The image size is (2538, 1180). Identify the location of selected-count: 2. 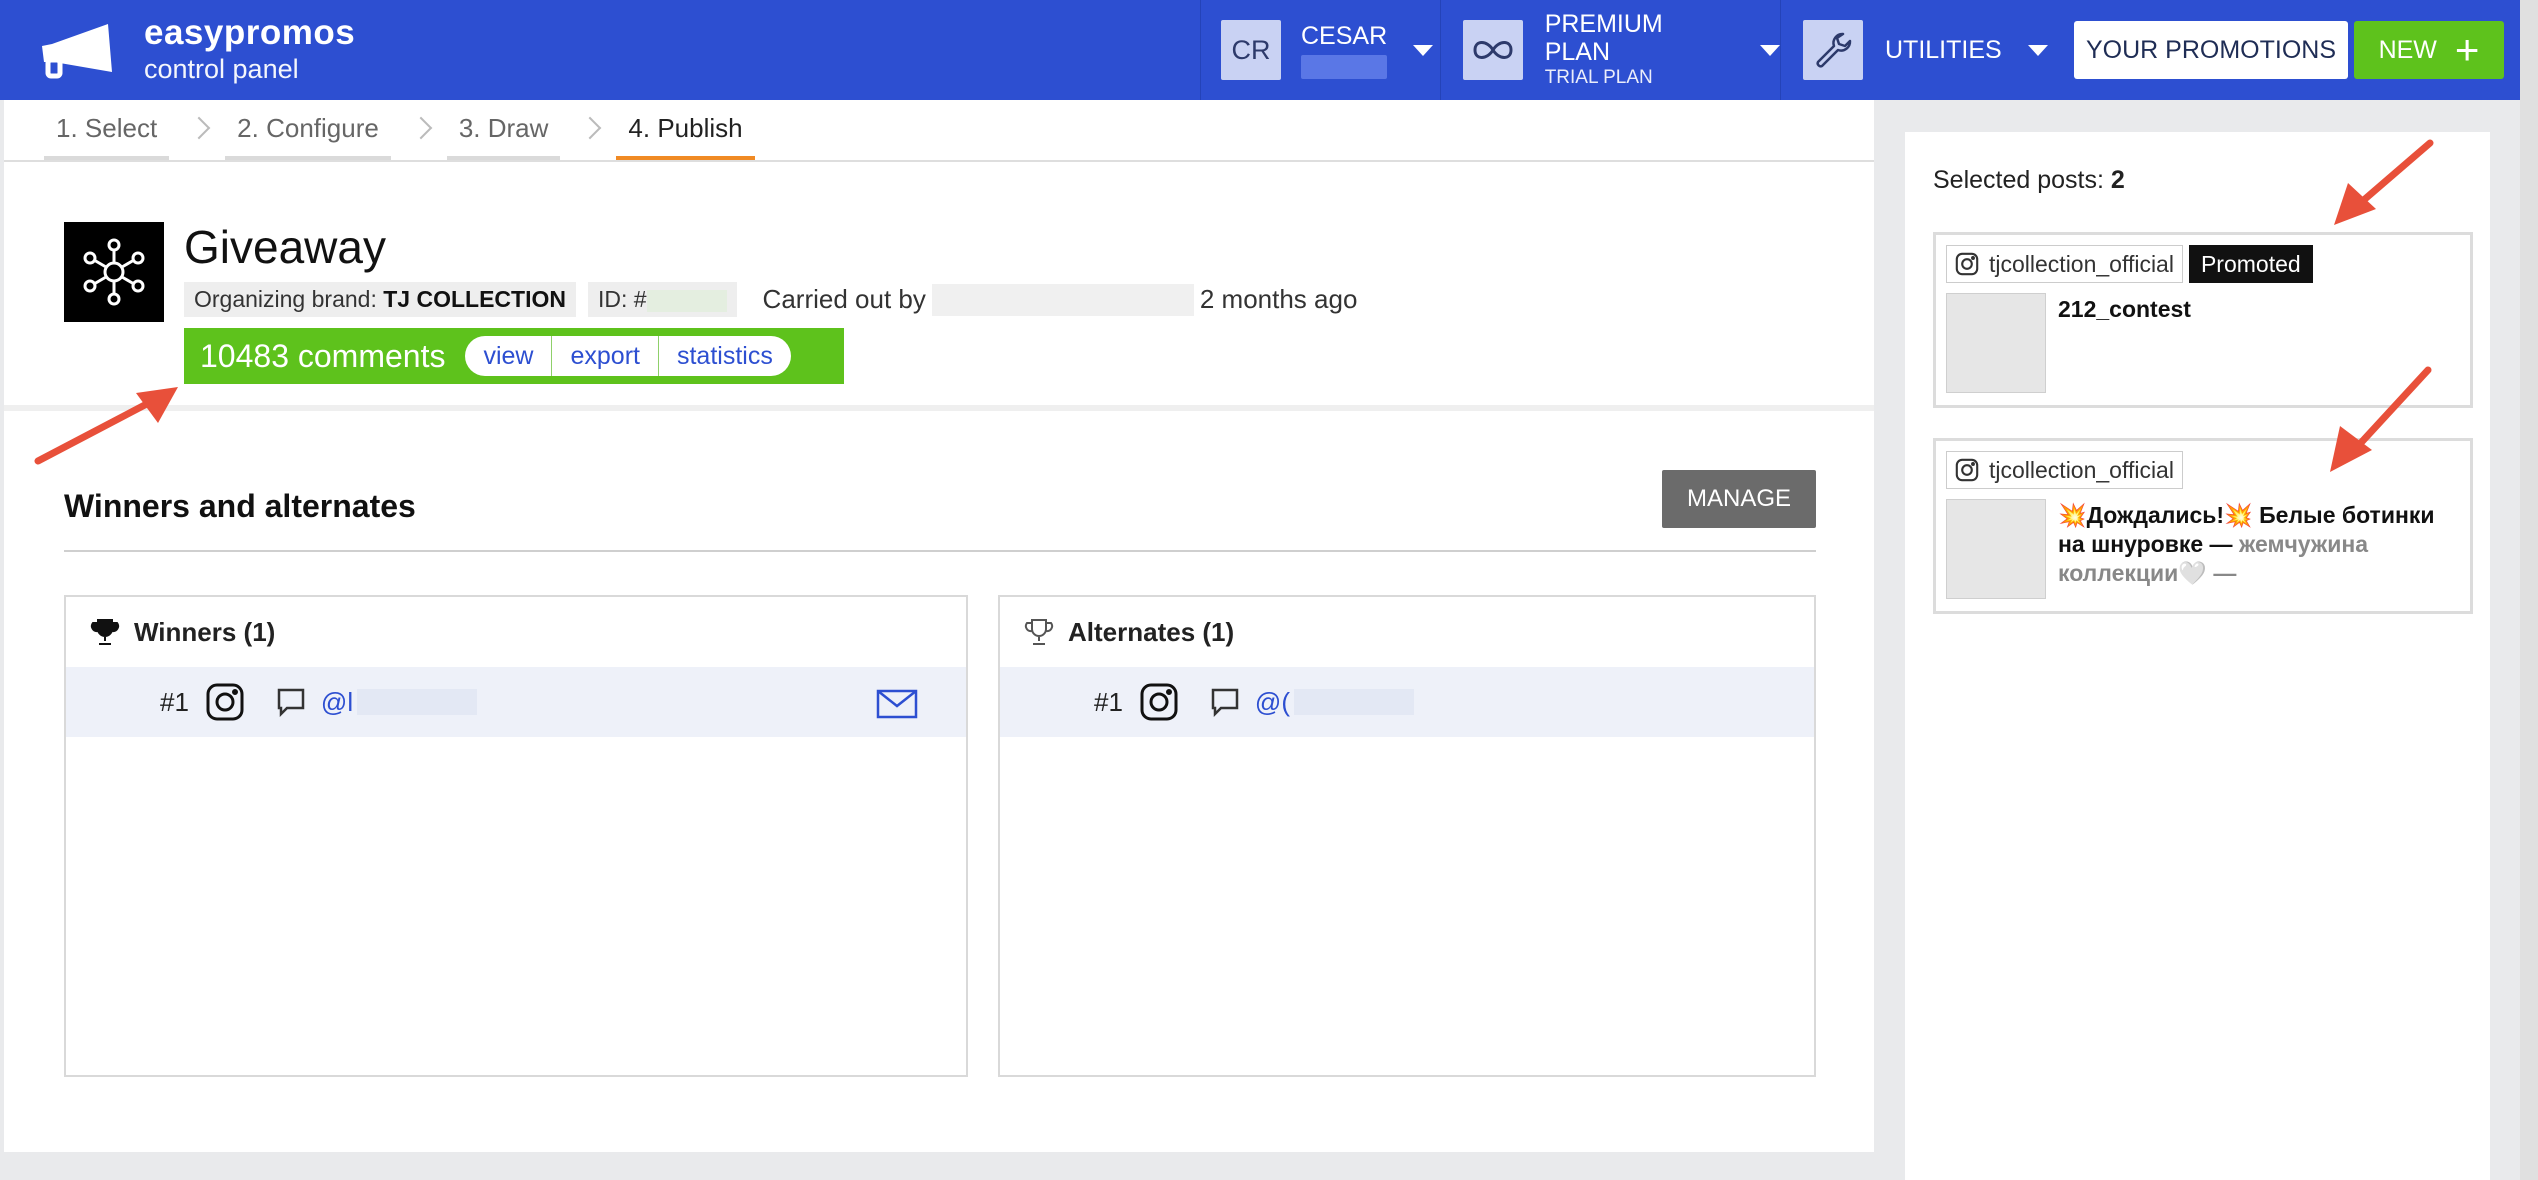
(2117, 180).